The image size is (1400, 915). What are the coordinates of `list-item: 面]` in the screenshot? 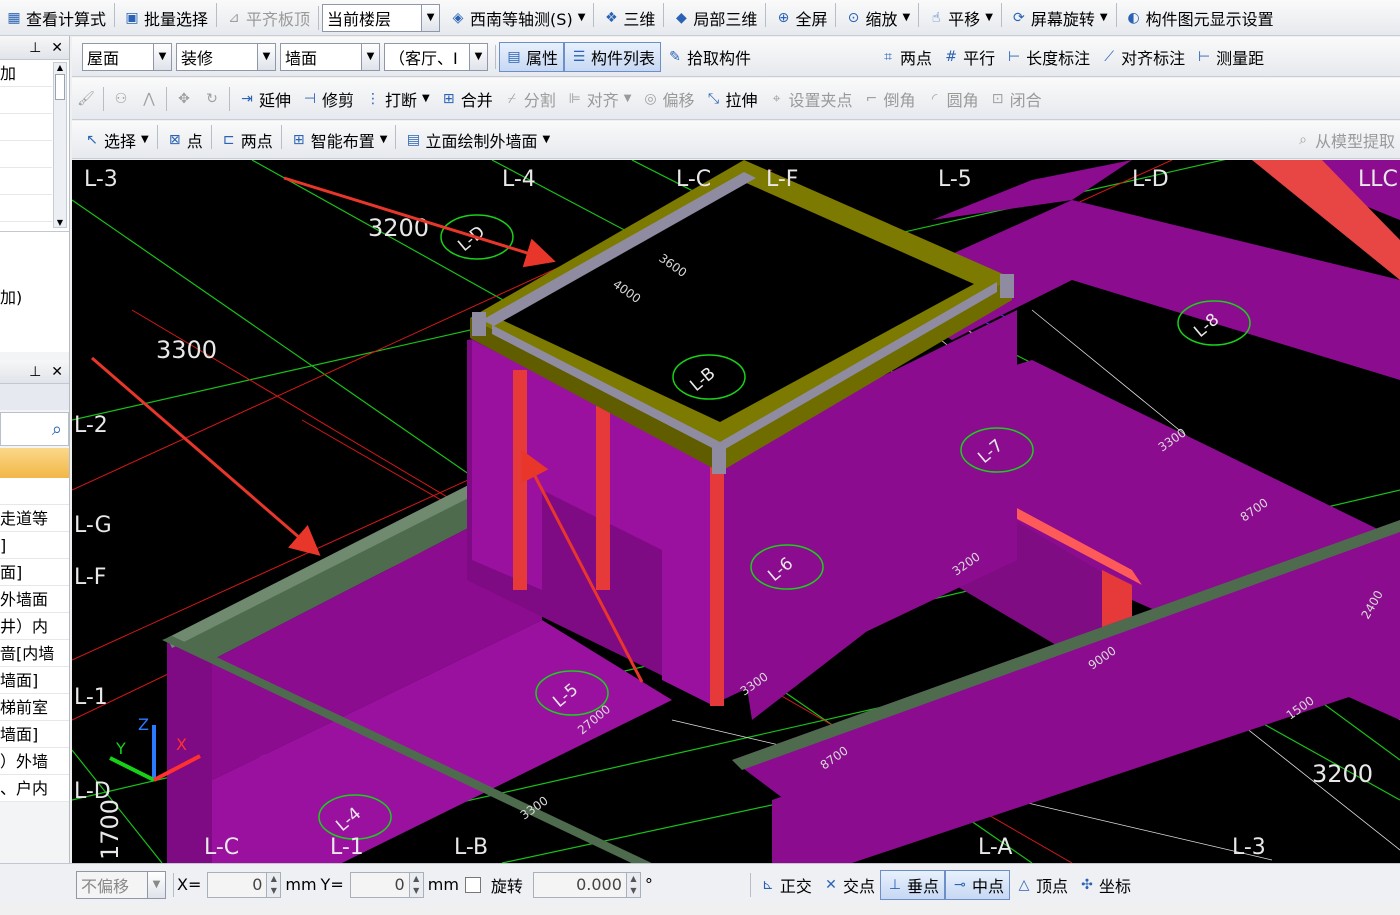 It's located at (34, 572).